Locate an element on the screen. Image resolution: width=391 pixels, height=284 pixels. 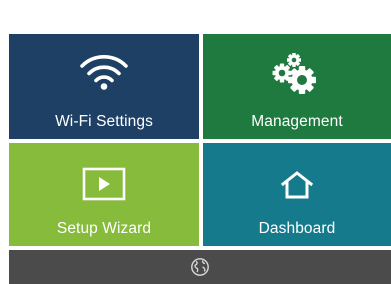
play-icon is located at coordinates (104, 184).